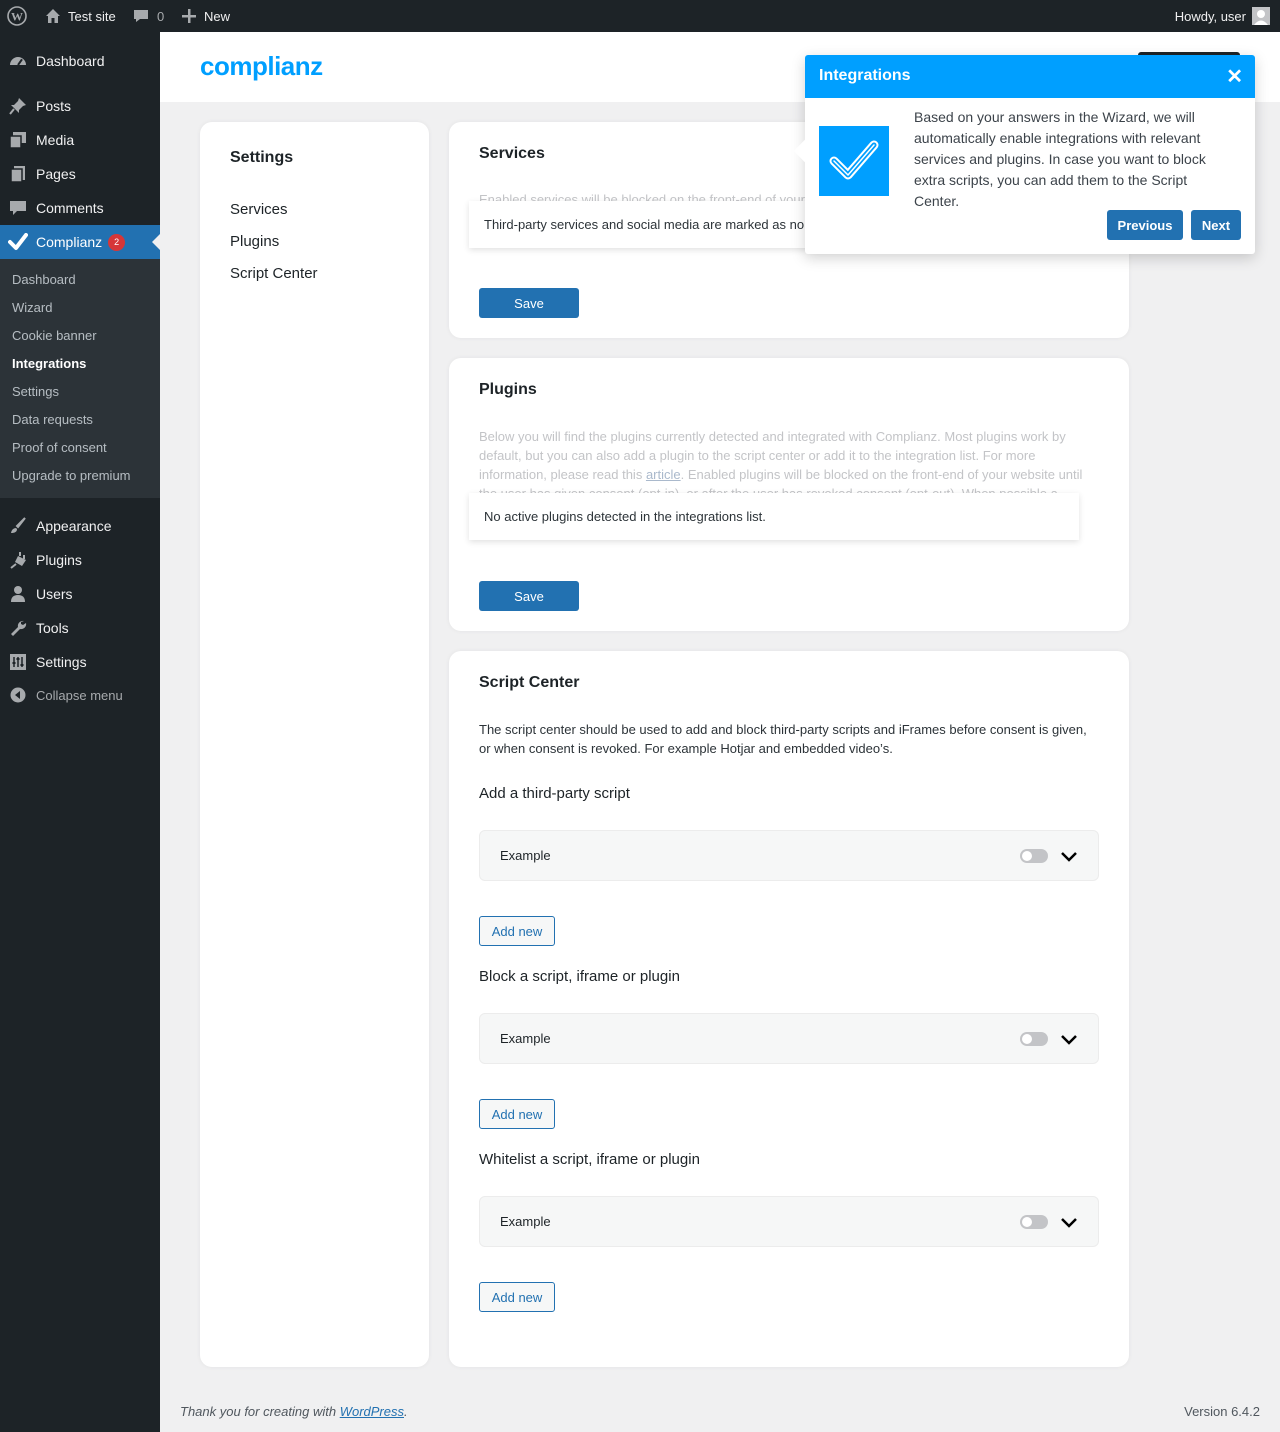 This screenshot has height=1432, width=1280. What do you see at coordinates (18, 140) in the screenshot?
I see `media-icon` at bounding box center [18, 140].